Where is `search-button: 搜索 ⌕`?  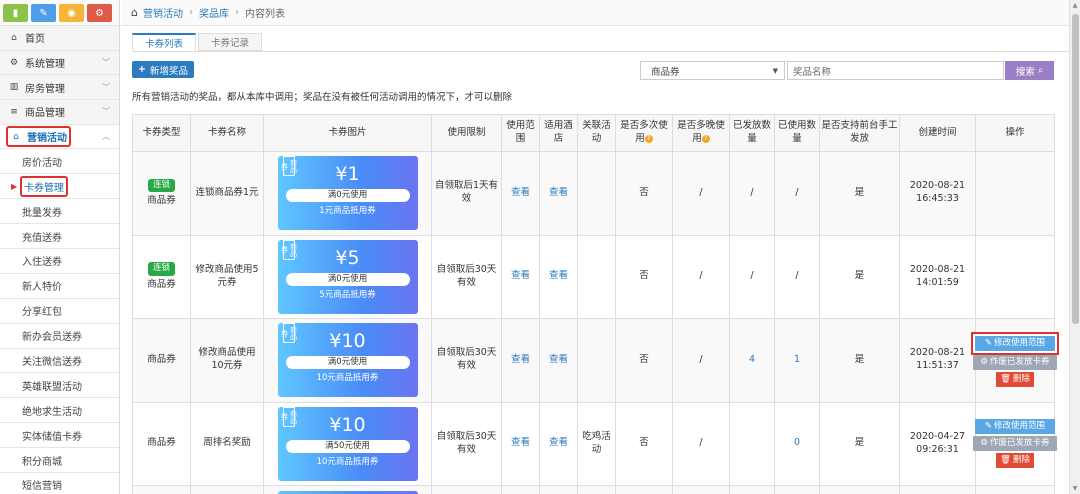 search-button: 搜索 ⌕ is located at coordinates (1029, 70).